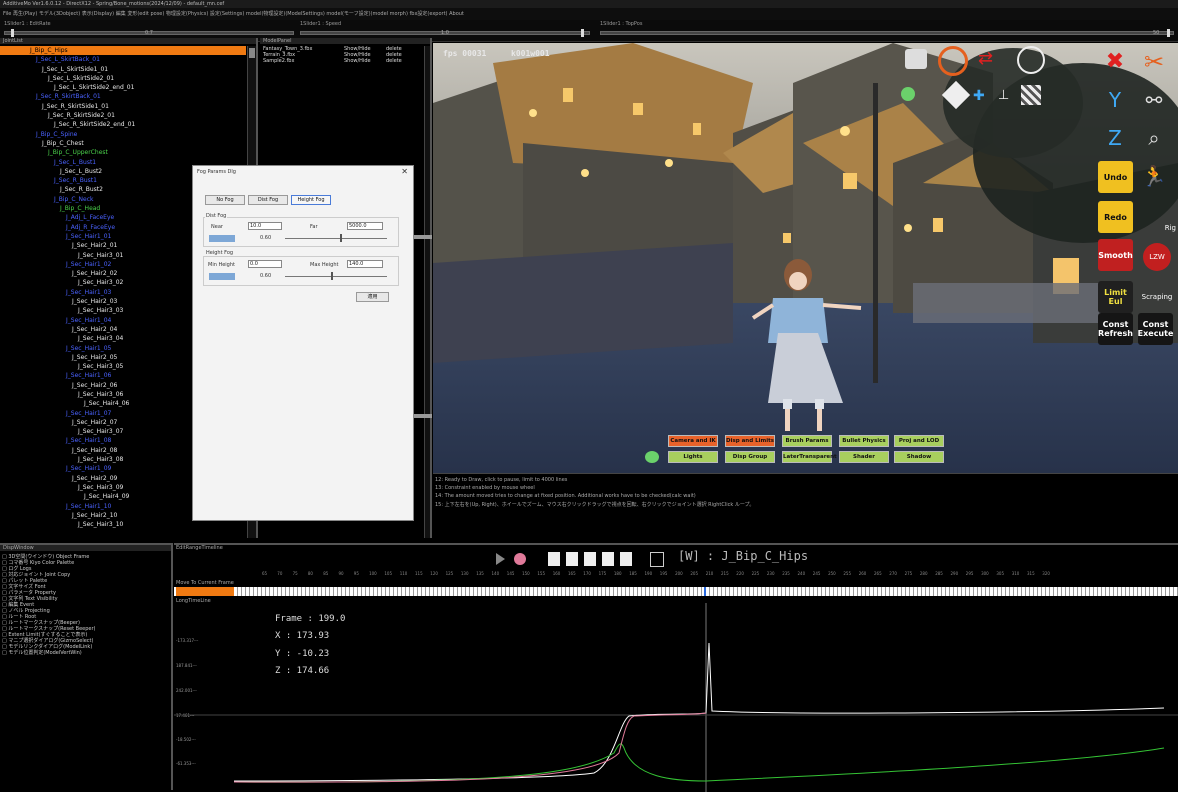  I want to click on joint-name: J_Sec_Hair1_09, so click(89, 469).